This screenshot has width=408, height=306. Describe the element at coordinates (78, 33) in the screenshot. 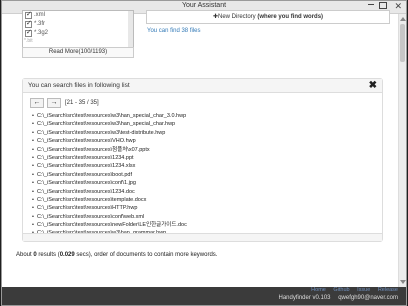

I see `filetype-item: *.3g2` at that location.